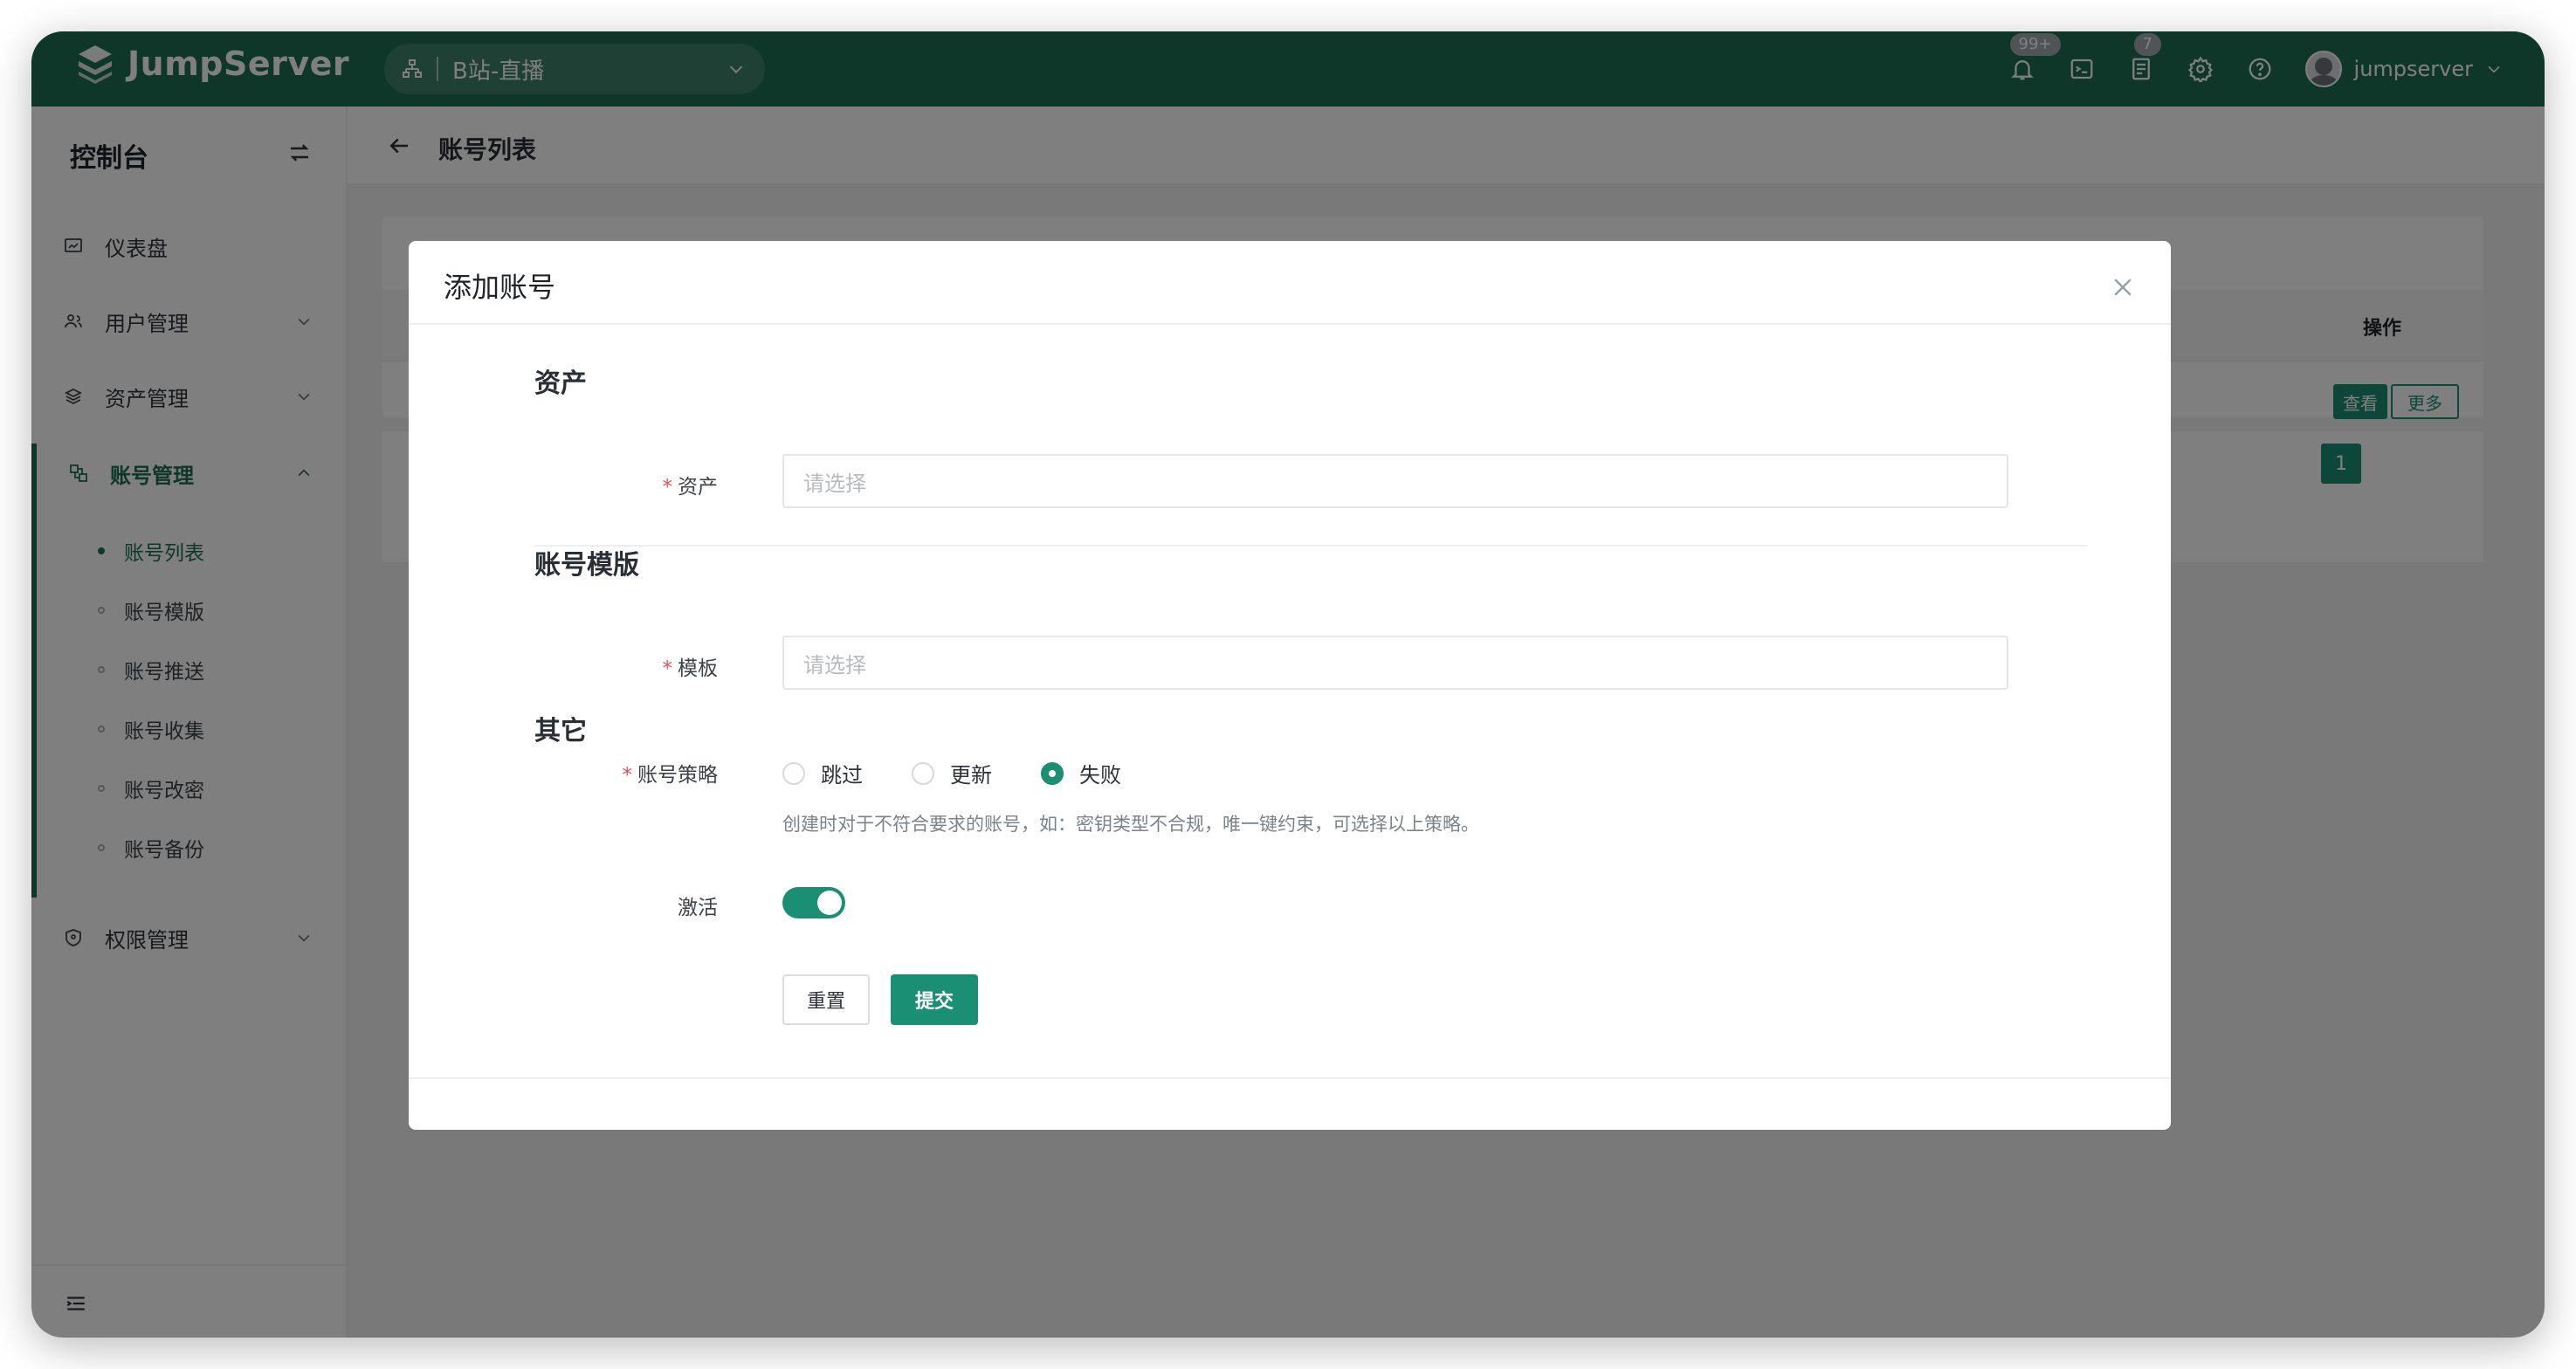 The height and width of the screenshot is (1369, 2576). Describe the element at coordinates (1100, 775) in the screenshot. I see `policy-option-label: 失败` at that location.